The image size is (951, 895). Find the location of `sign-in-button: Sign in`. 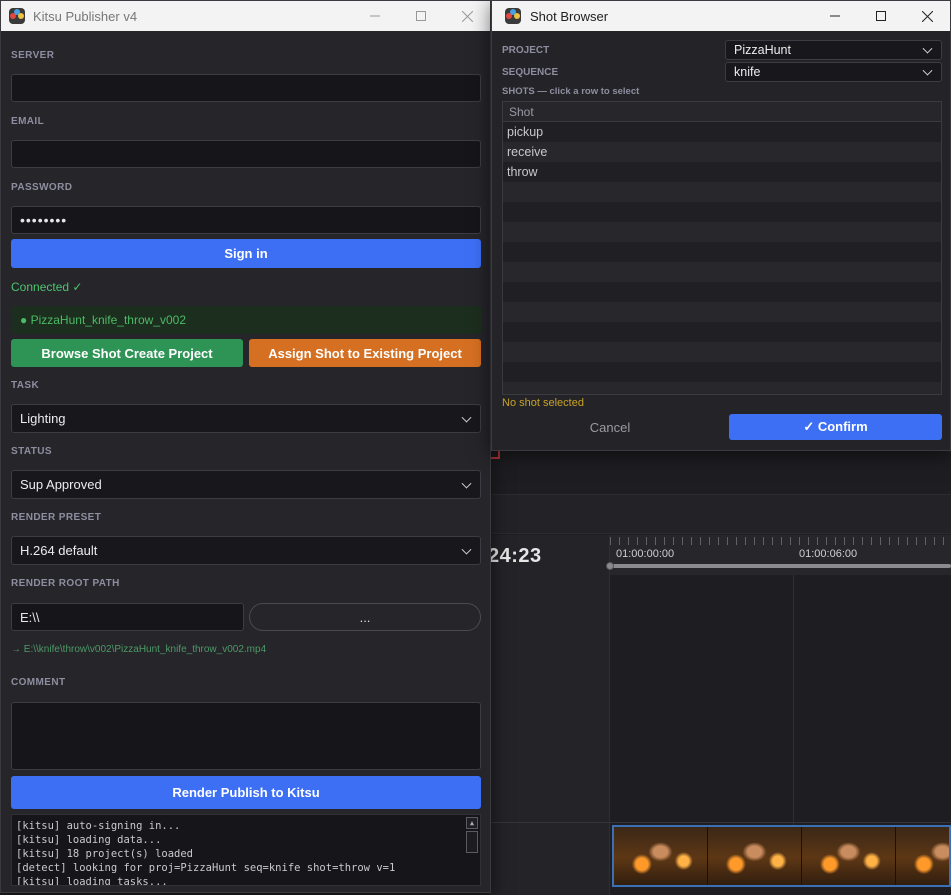

sign-in-button: Sign in is located at coordinates (246, 253).